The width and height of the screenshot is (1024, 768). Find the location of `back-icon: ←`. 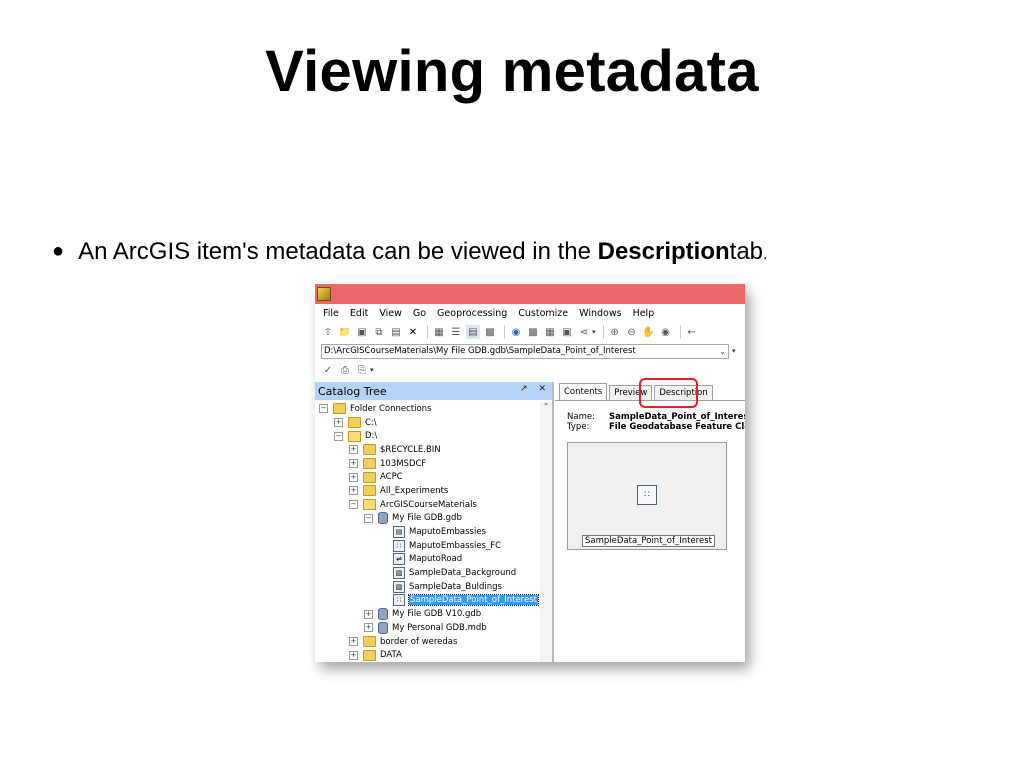

back-icon: ← is located at coordinates (692, 332).